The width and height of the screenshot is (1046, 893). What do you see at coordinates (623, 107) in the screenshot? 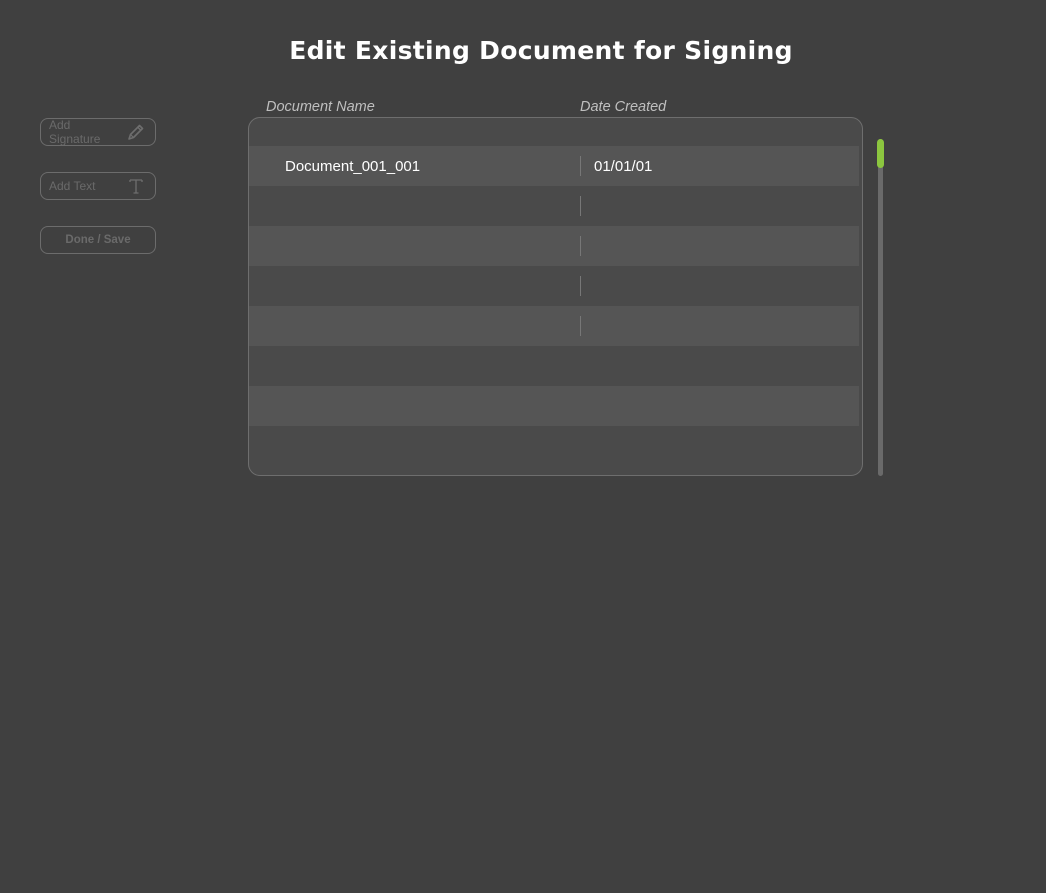
I see `column-header-date-created: Date Created` at bounding box center [623, 107].